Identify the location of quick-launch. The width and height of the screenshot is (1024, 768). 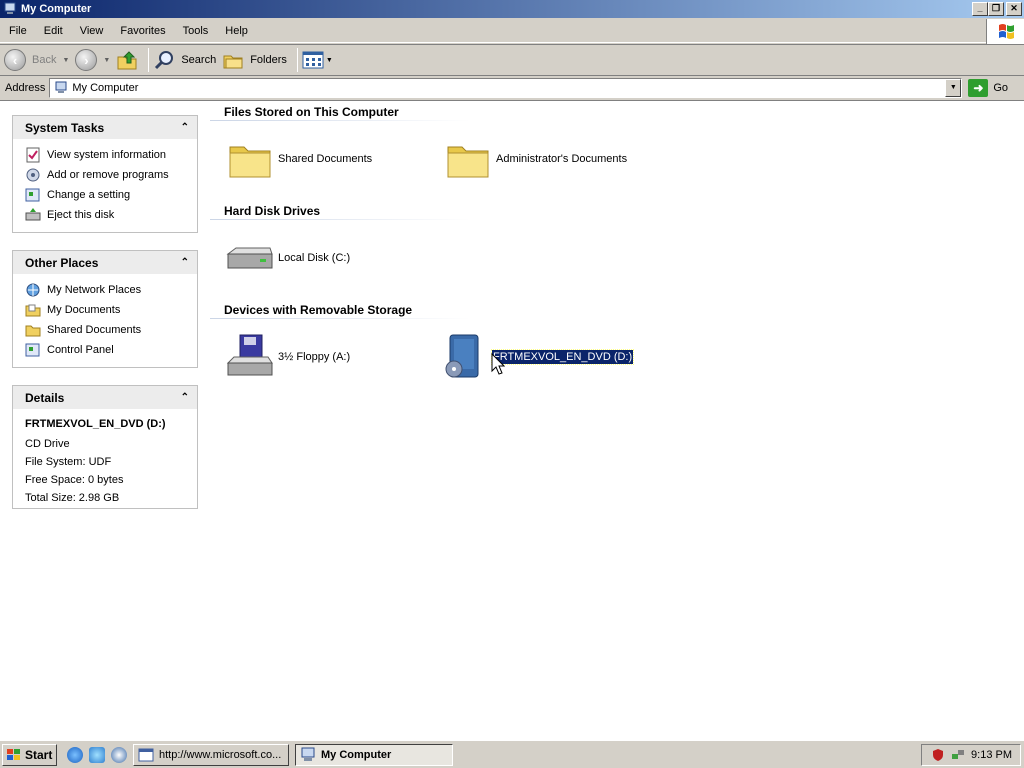
(97, 754).